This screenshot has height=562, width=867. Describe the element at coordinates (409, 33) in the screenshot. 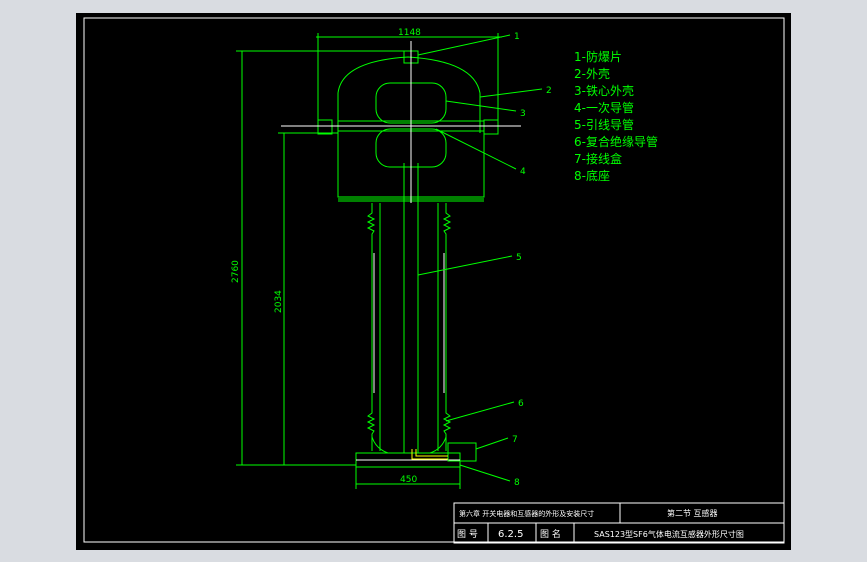

I see `dim-top-width: 1148` at that location.